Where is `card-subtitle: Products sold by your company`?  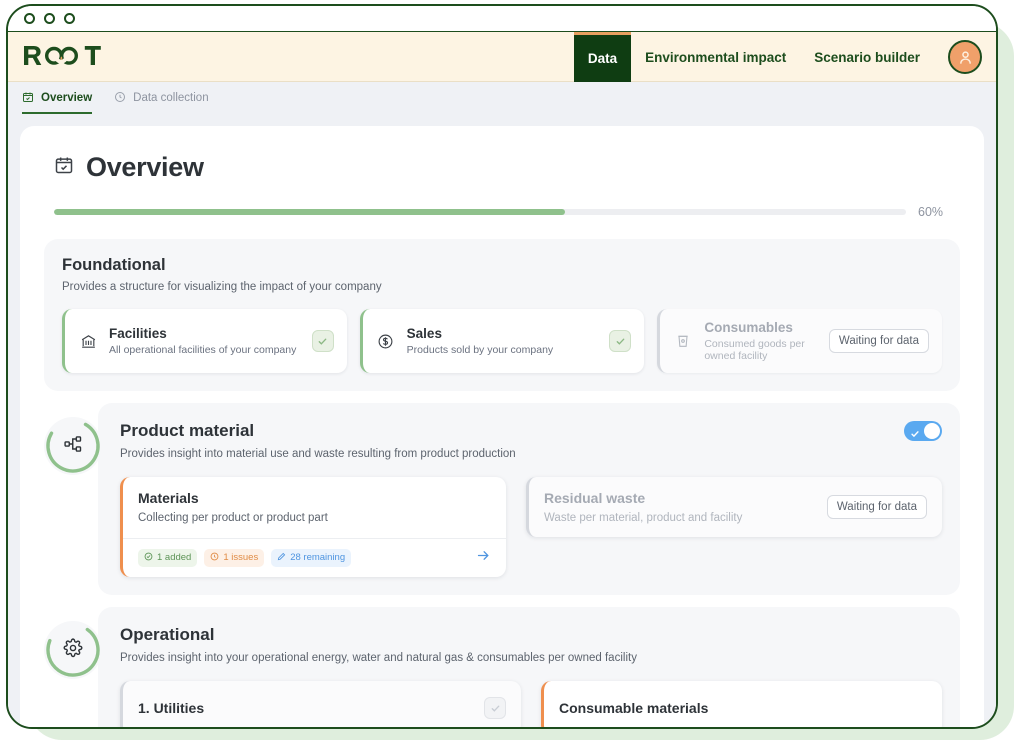 card-subtitle: Products sold by your company is located at coordinates (480, 350).